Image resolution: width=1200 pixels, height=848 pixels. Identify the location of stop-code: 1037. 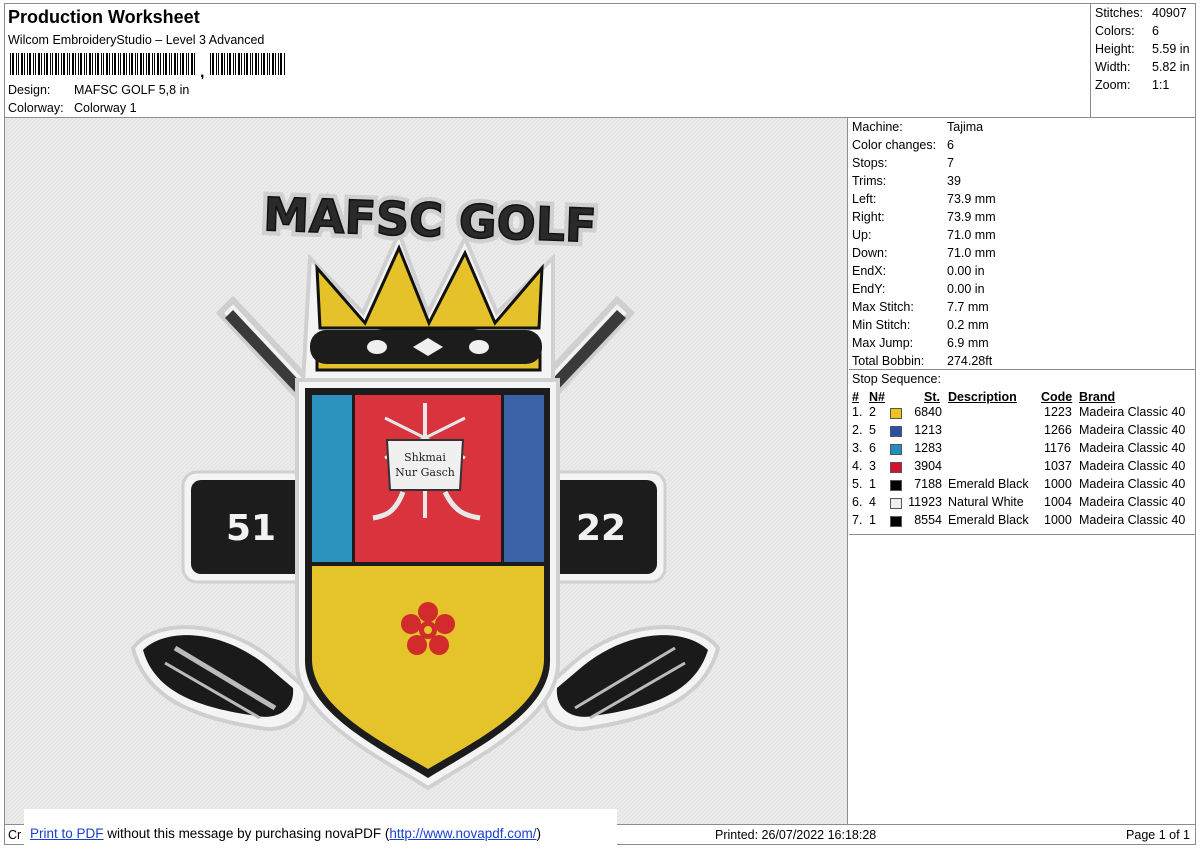
(1058, 466).